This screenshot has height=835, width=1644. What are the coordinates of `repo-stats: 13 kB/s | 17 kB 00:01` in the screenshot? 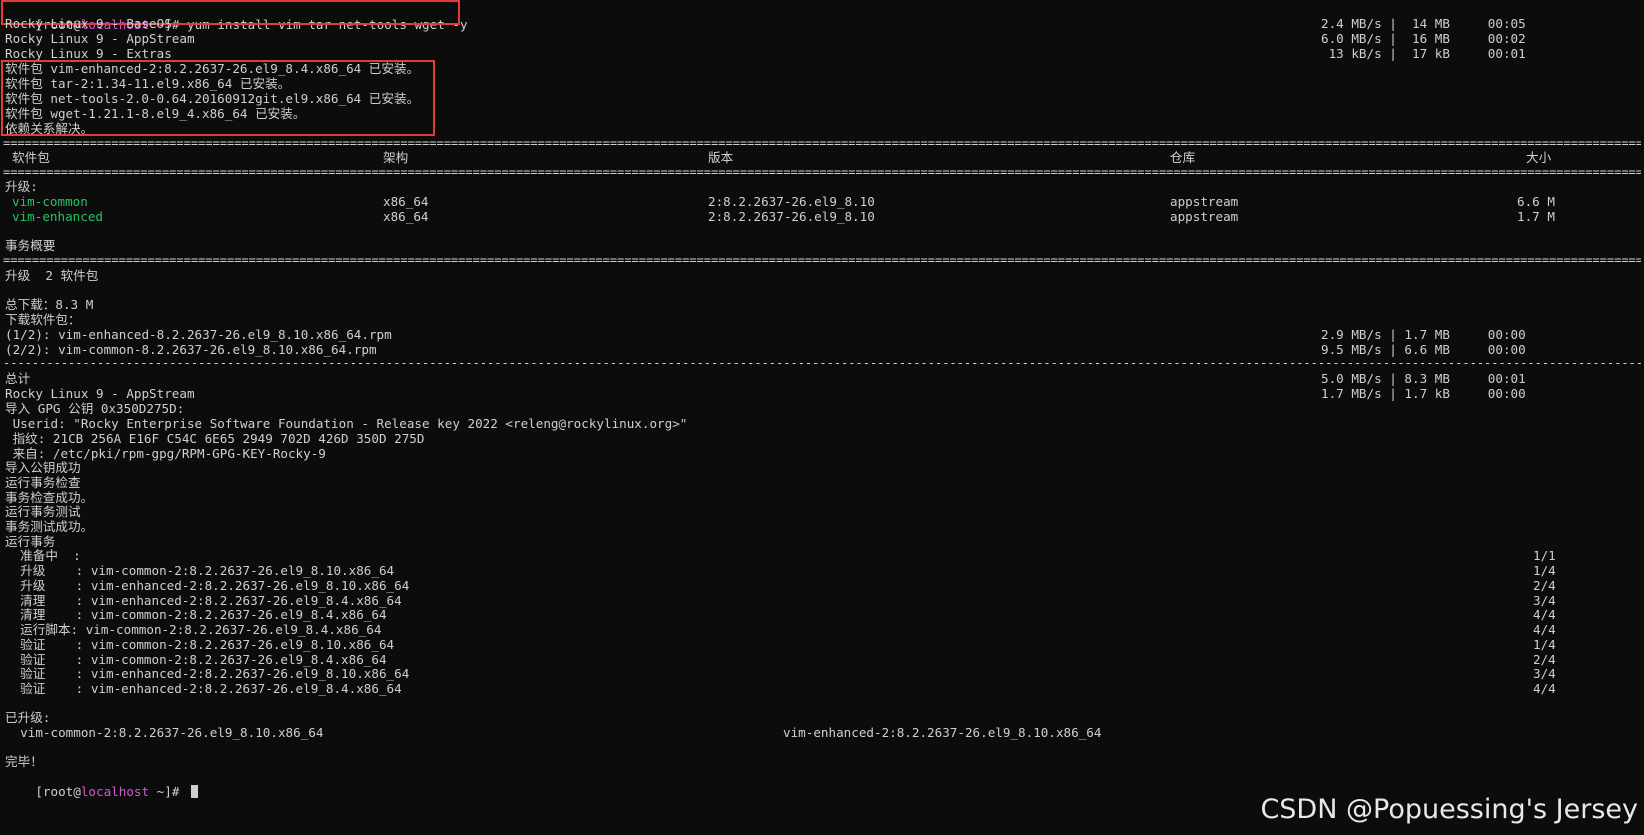 It's located at (1423, 53).